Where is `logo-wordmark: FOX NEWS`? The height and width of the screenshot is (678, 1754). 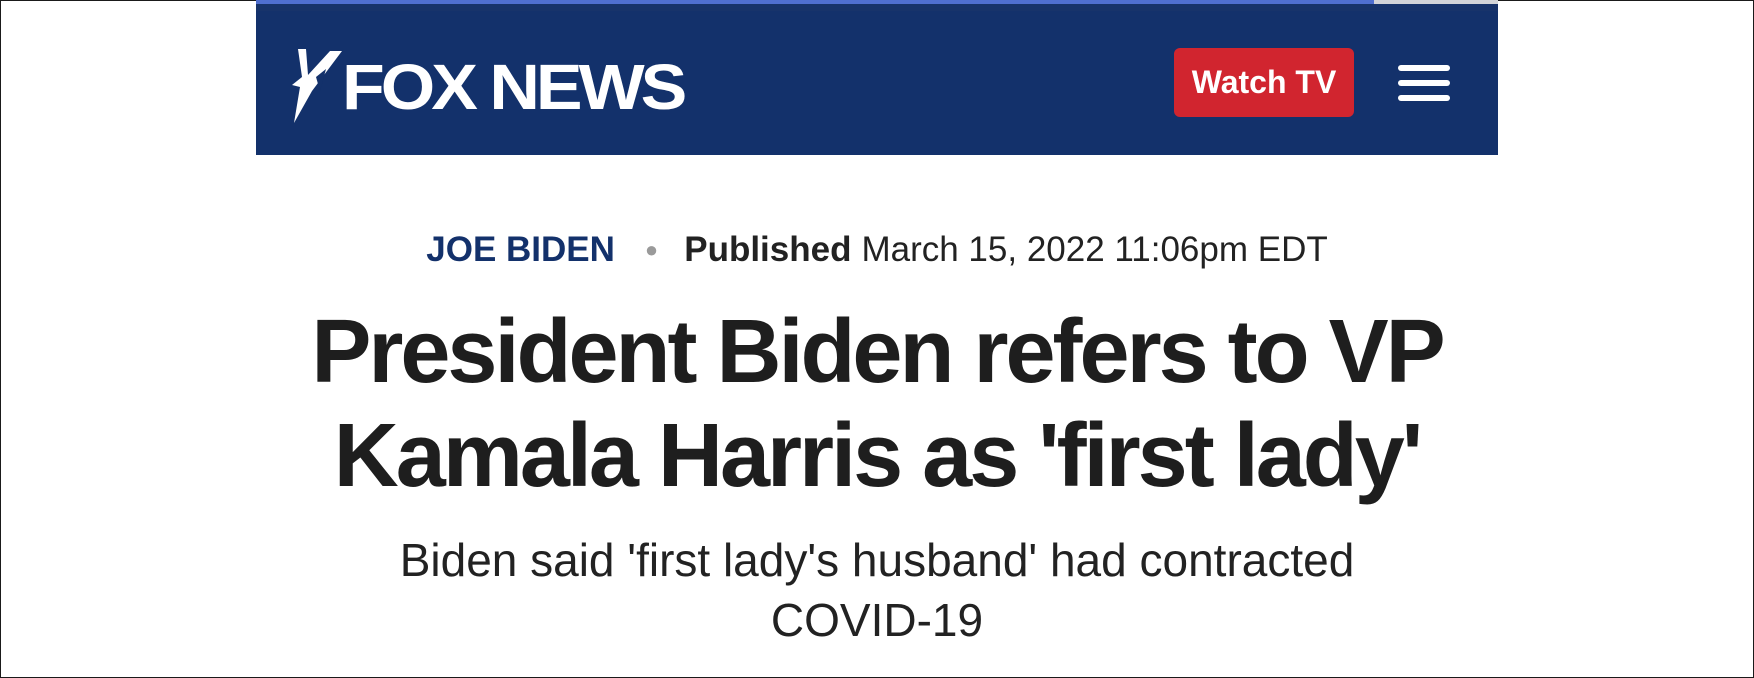 logo-wordmark: FOX NEWS is located at coordinates (514, 87).